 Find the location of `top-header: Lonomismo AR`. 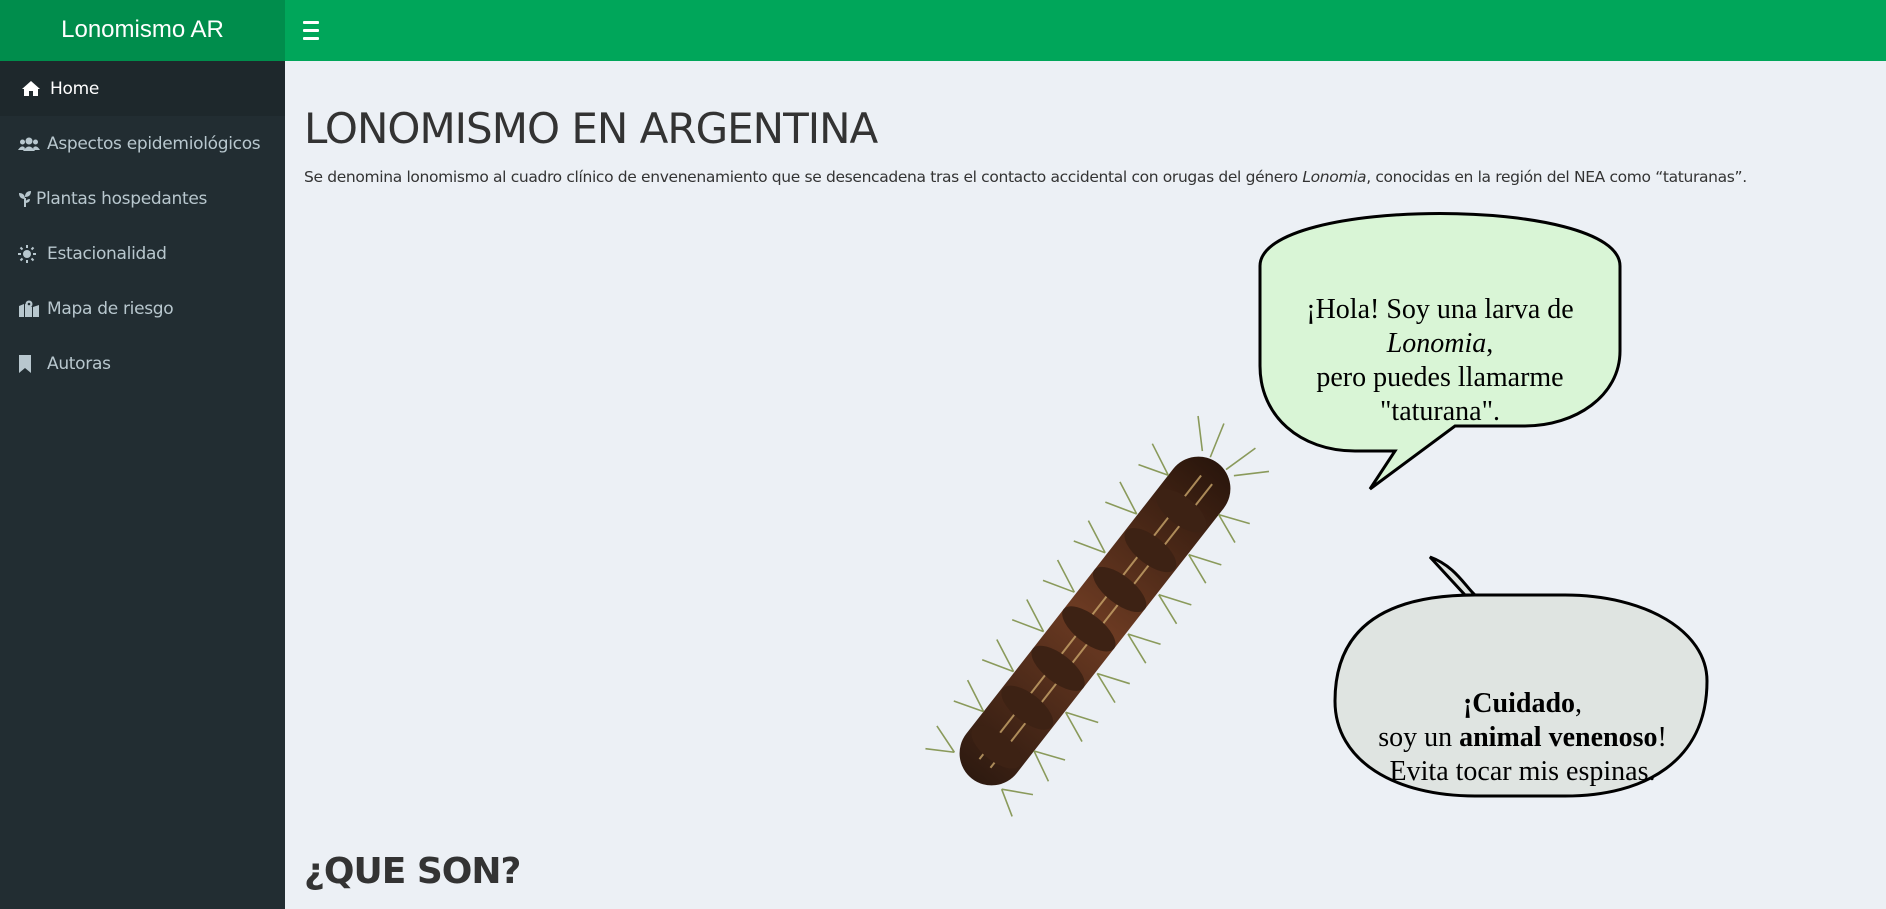

top-header: Lonomismo AR is located at coordinates (943, 30).